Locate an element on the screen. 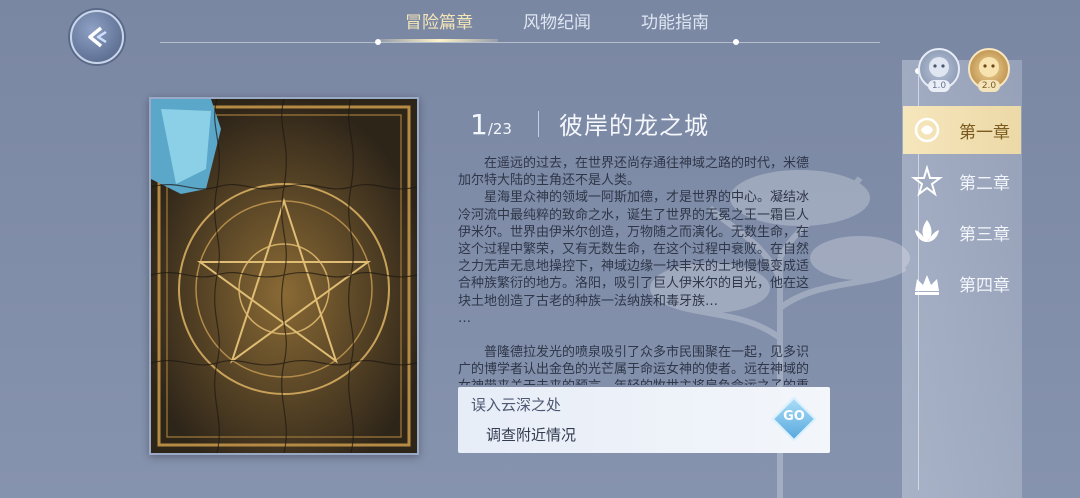 The image size is (1080, 498). quest-title: 误入云深之处 is located at coordinates (516, 405).